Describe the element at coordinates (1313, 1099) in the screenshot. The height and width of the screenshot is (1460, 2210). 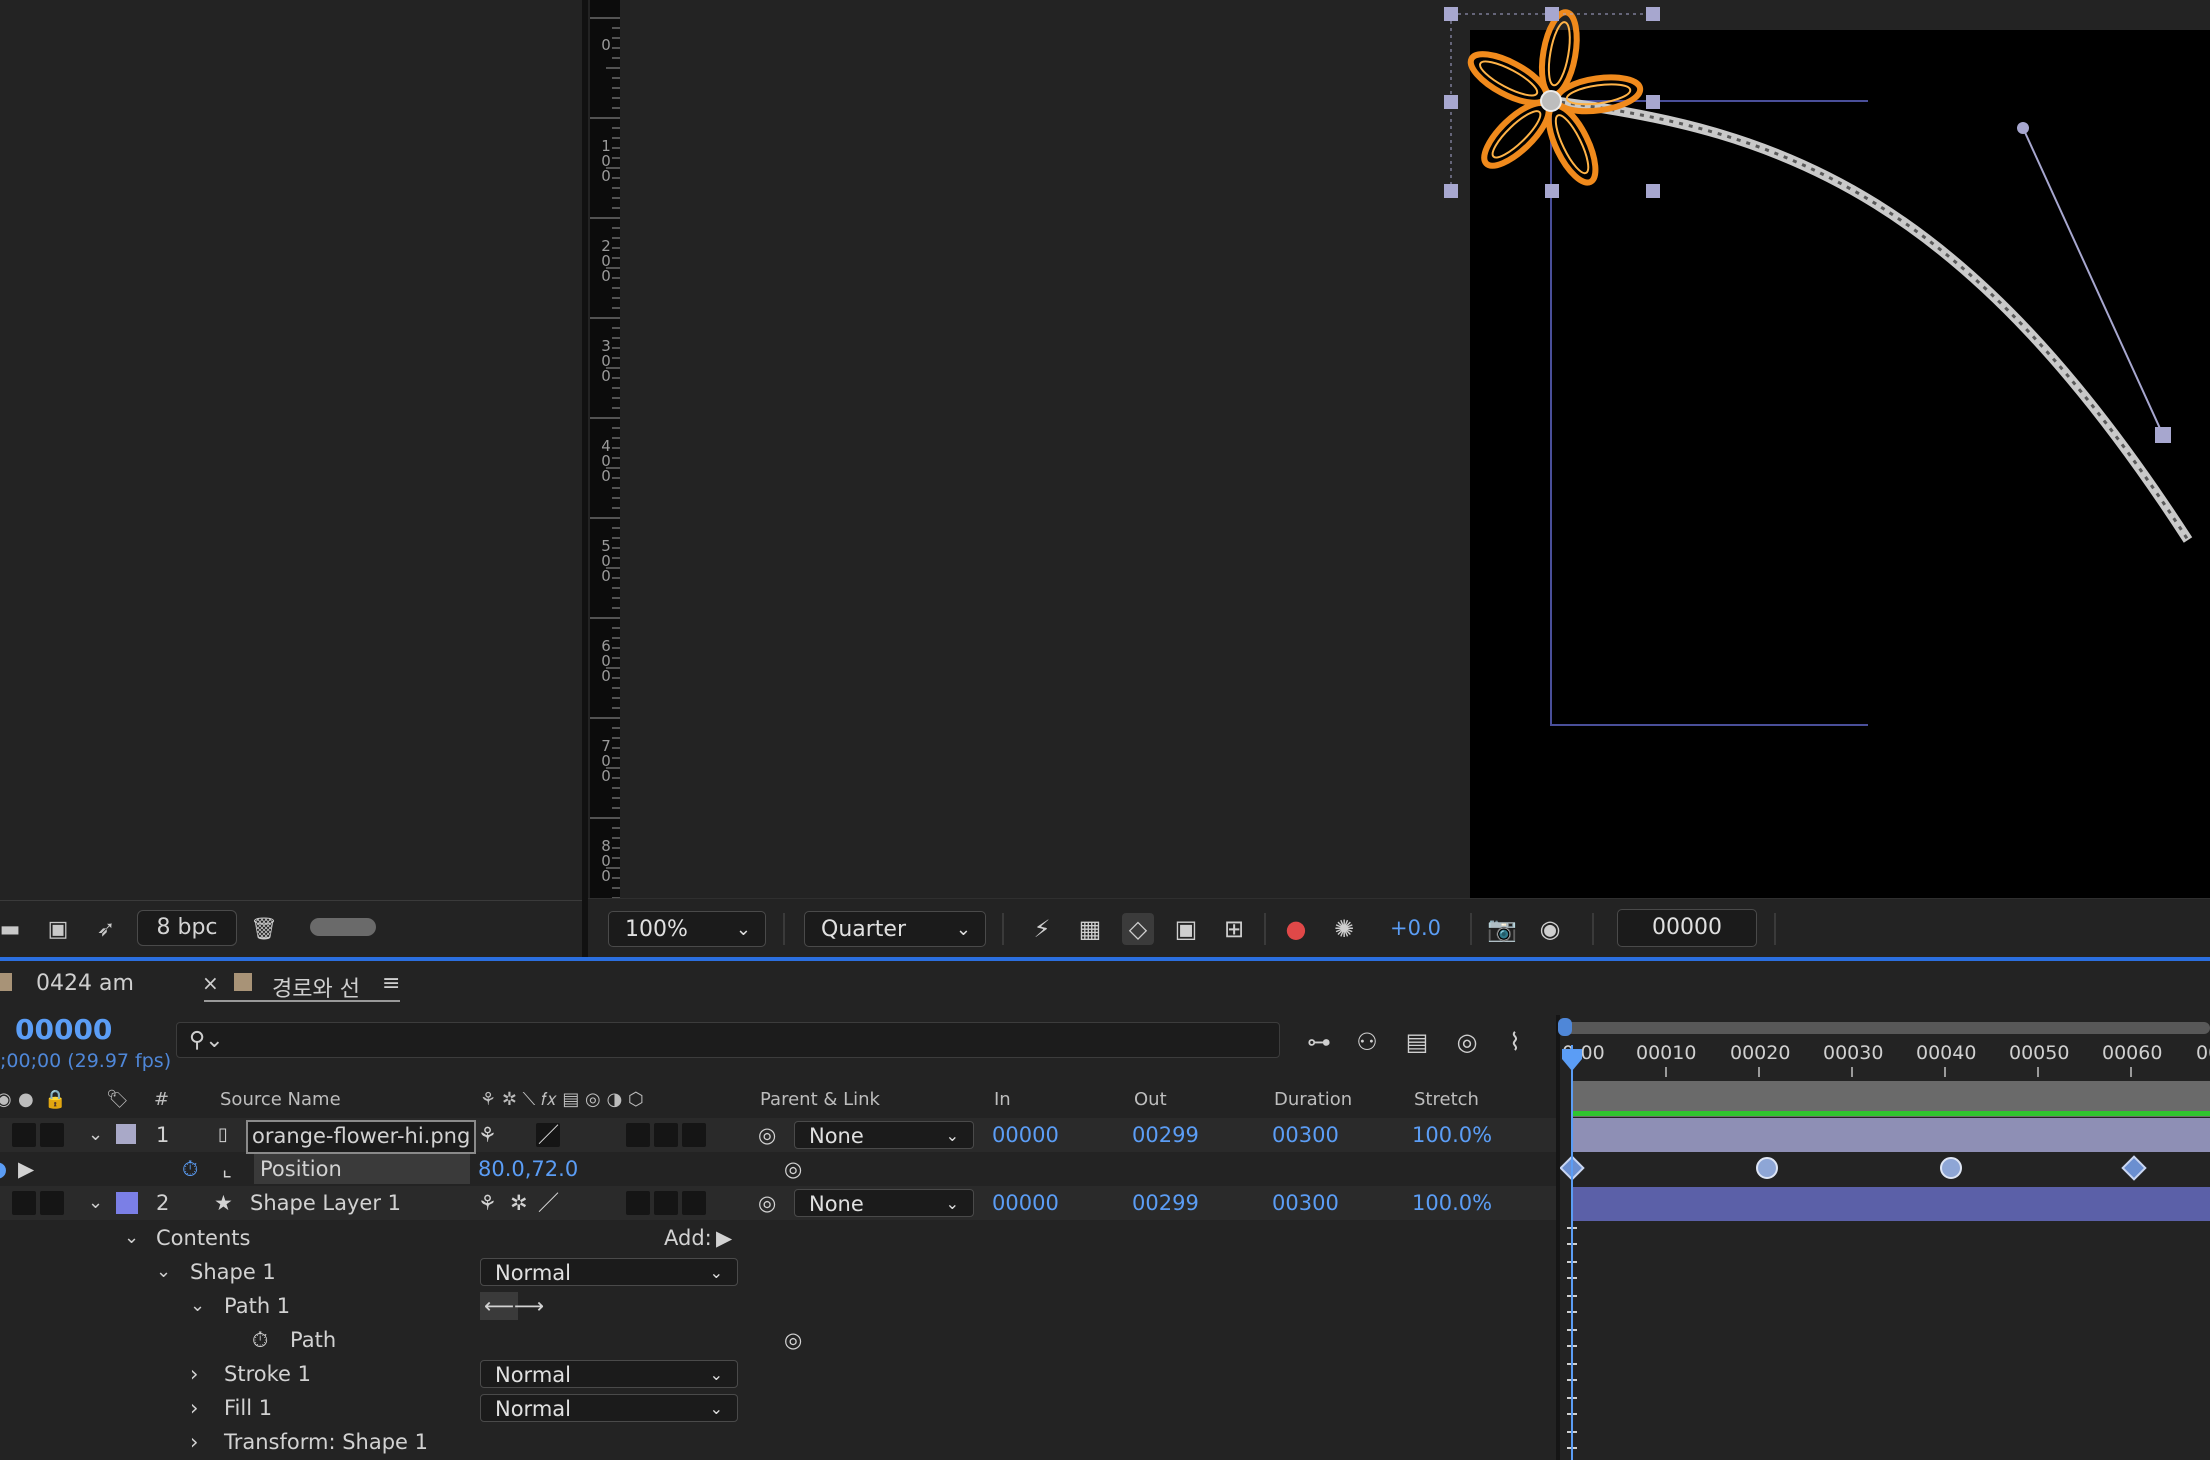
I see `column-duration: Duration` at that location.